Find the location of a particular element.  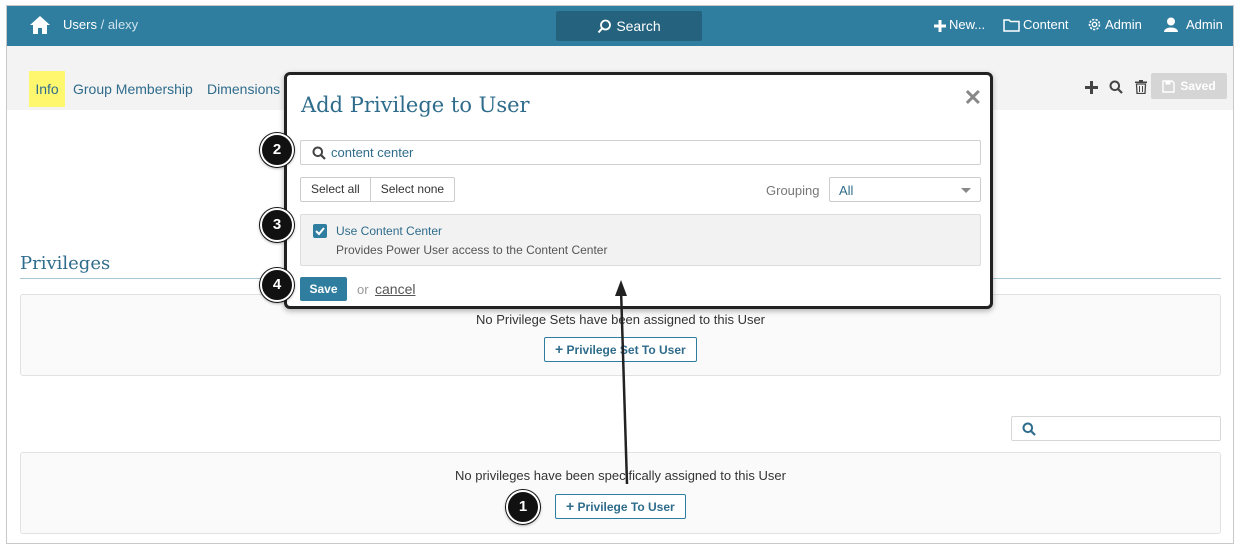

annotation-arrow is located at coordinates (622, 382).